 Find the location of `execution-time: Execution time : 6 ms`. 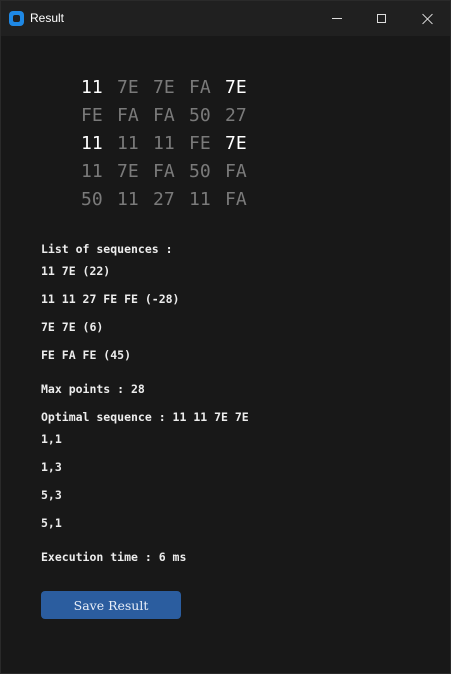

execution-time: Execution time : 6 ms is located at coordinates (114, 557).